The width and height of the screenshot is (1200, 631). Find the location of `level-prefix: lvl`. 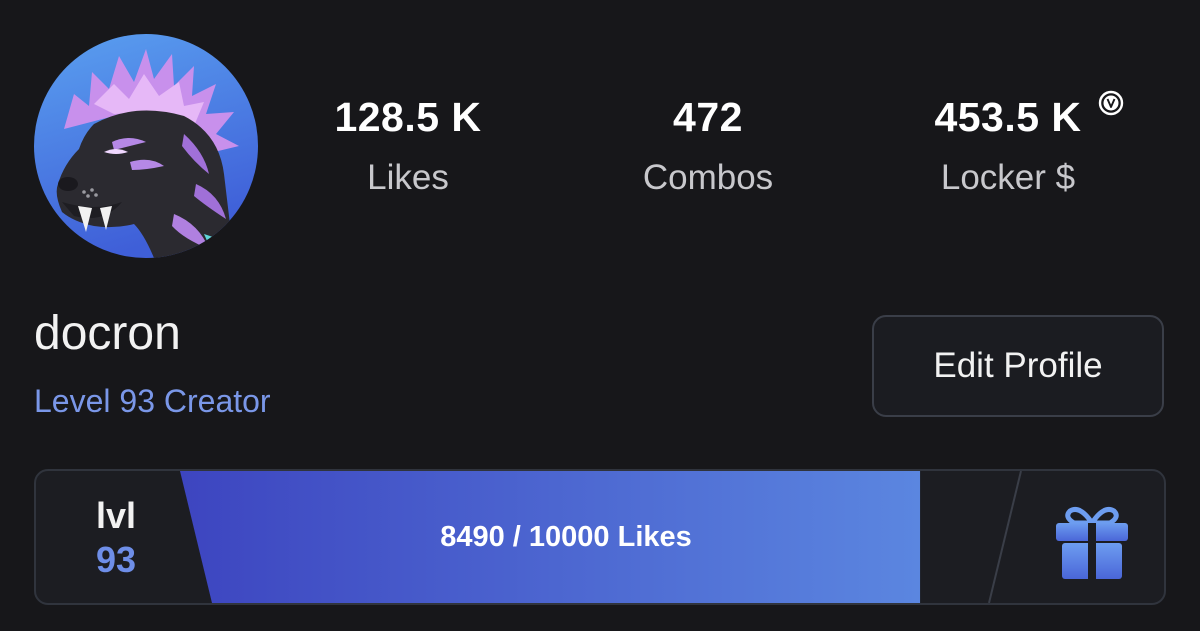

level-prefix: lvl is located at coordinates (116, 515).